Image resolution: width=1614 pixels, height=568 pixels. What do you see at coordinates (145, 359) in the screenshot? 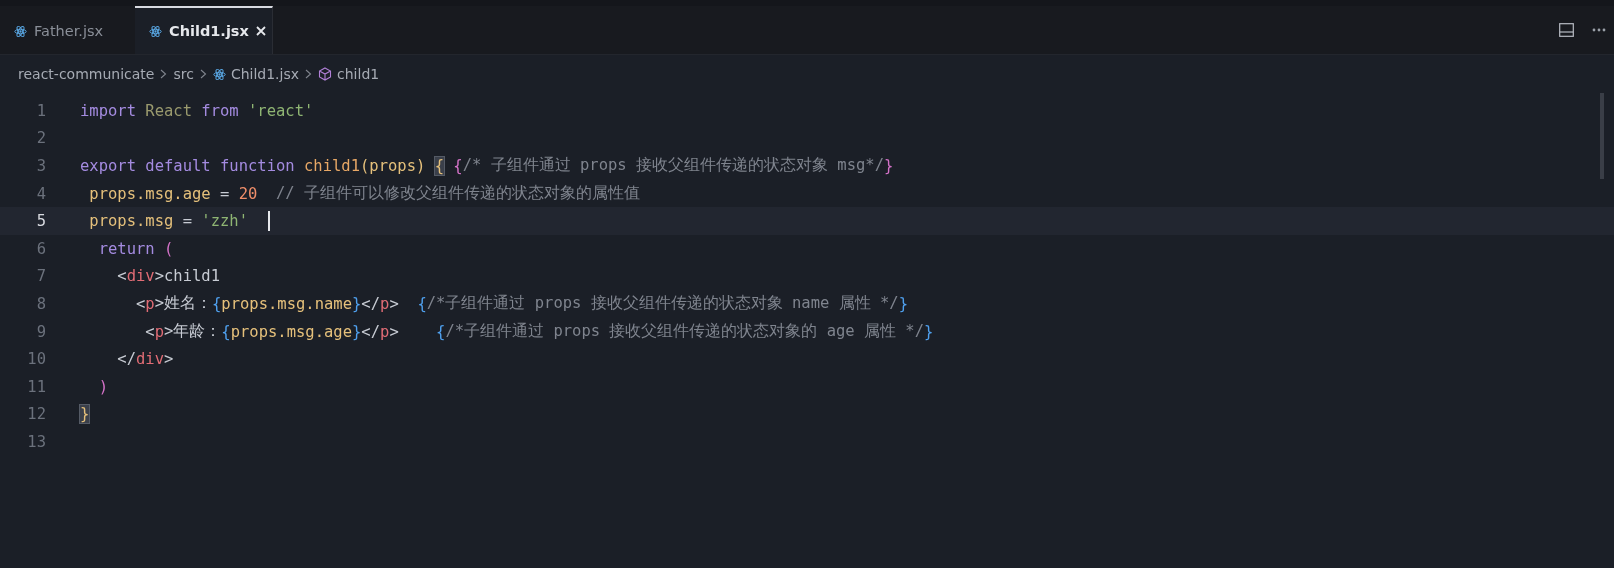
I see `code-line: </div>` at bounding box center [145, 359].